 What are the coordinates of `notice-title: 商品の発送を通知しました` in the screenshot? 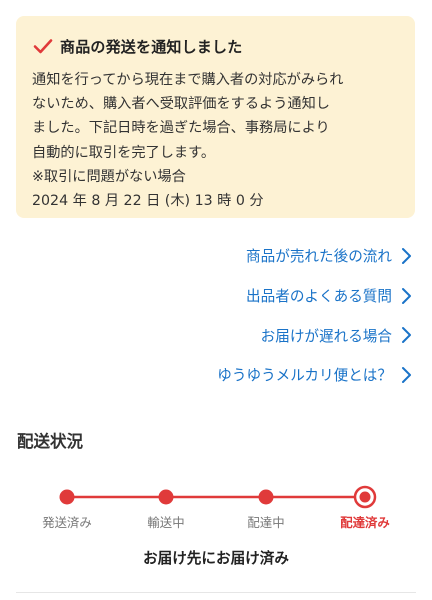 It's located at (151, 46).